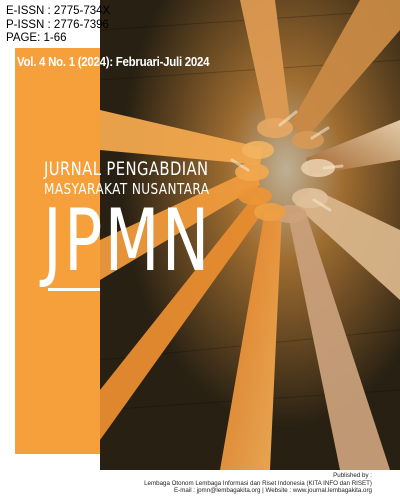 Image resolution: width=400 pixels, height=503 pixels. I want to click on acronym-underline, so click(74, 289).